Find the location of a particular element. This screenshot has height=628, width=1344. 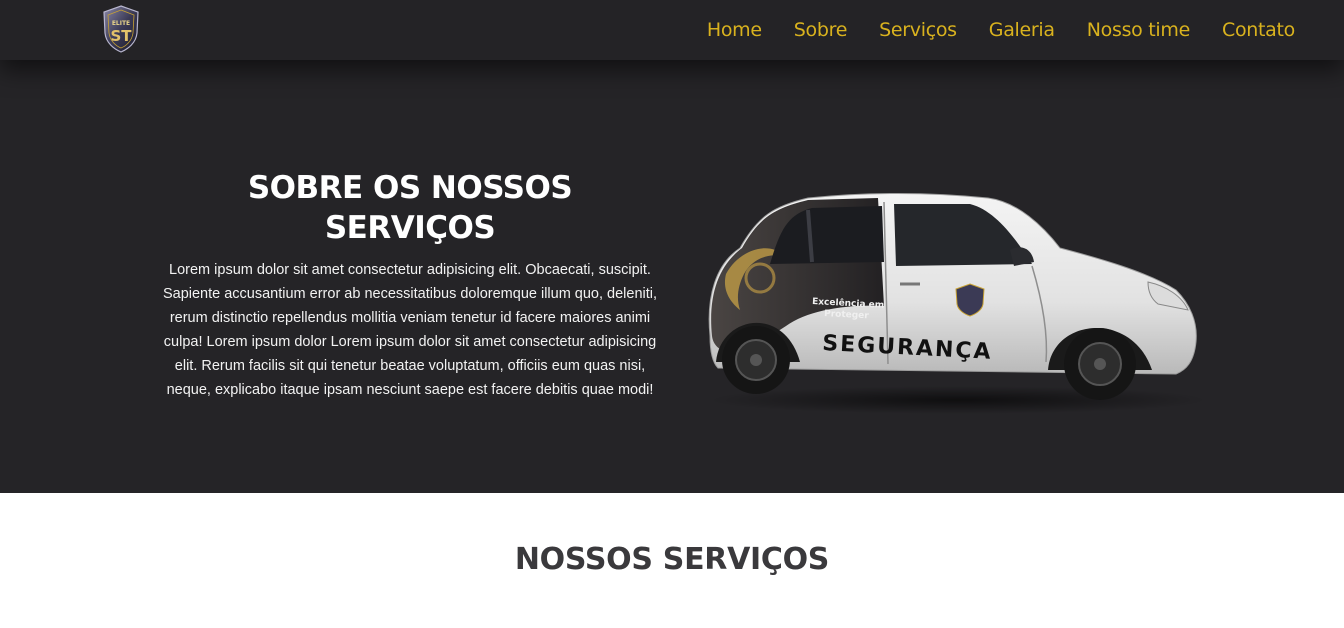

logo-st-text: ST is located at coordinates (121, 36).